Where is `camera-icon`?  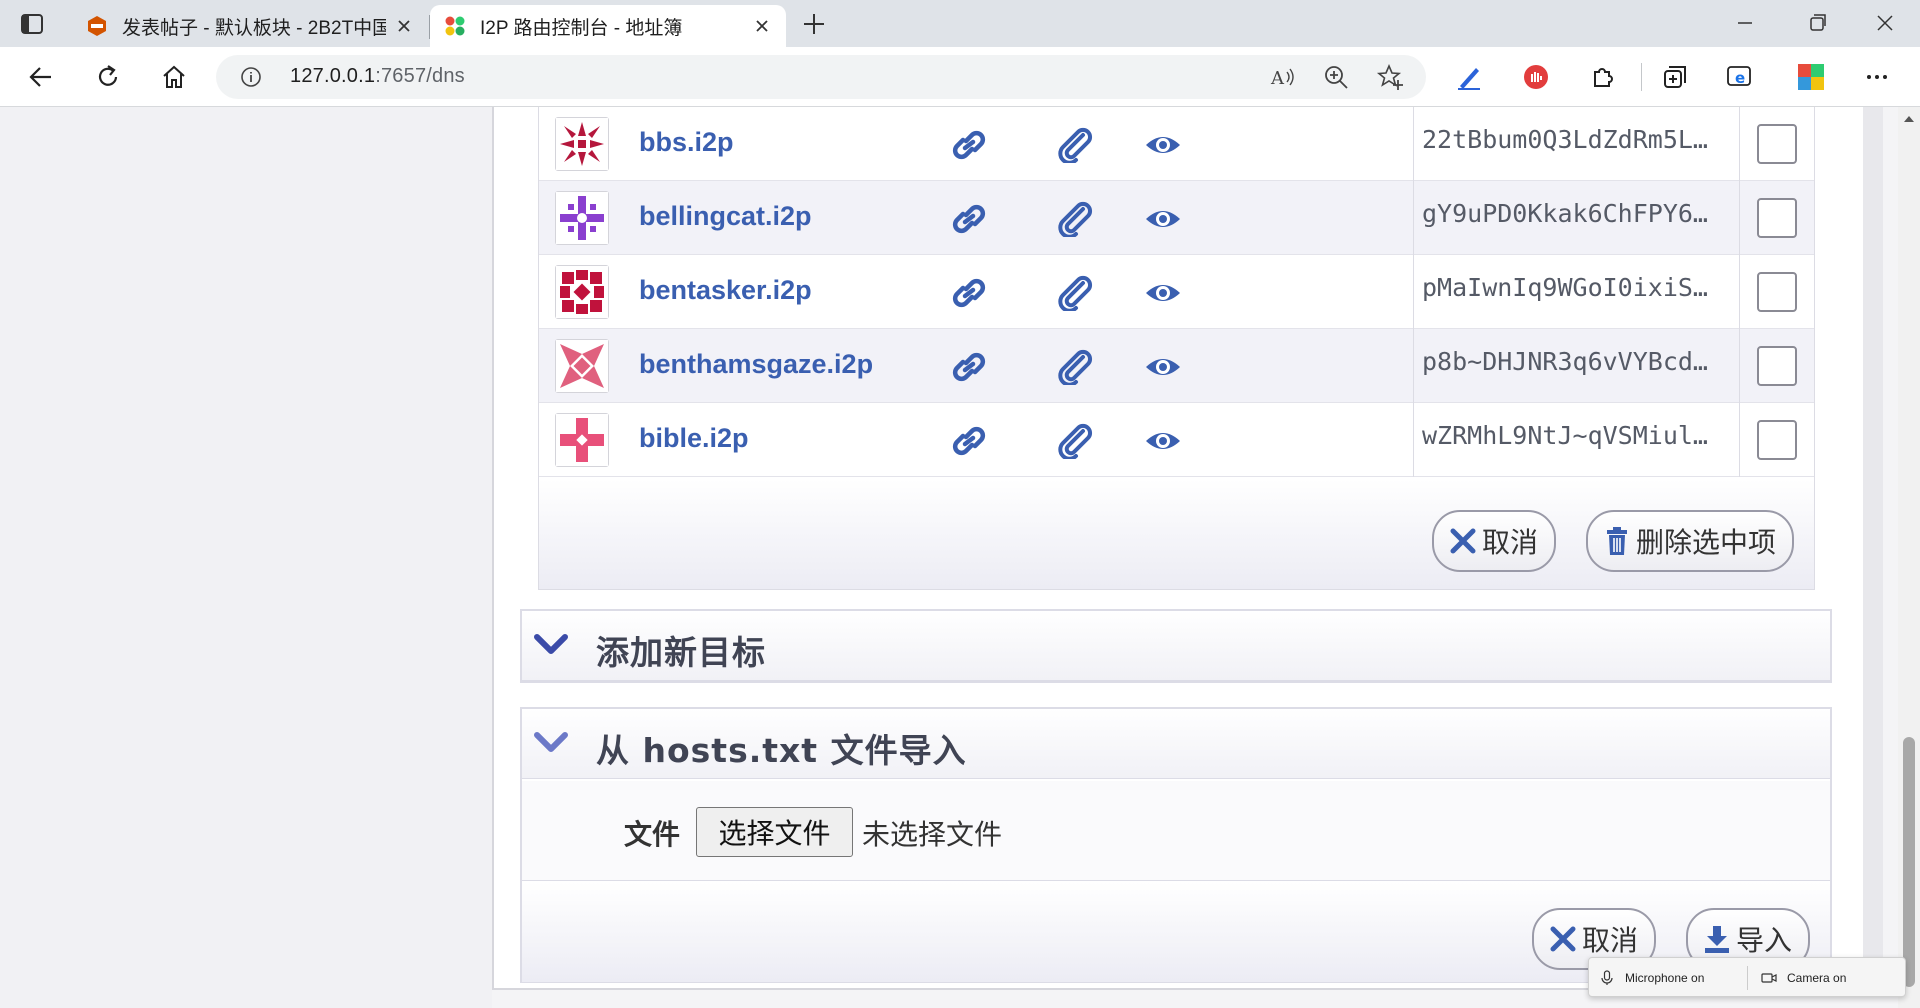 camera-icon is located at coordinates (1769, 978).